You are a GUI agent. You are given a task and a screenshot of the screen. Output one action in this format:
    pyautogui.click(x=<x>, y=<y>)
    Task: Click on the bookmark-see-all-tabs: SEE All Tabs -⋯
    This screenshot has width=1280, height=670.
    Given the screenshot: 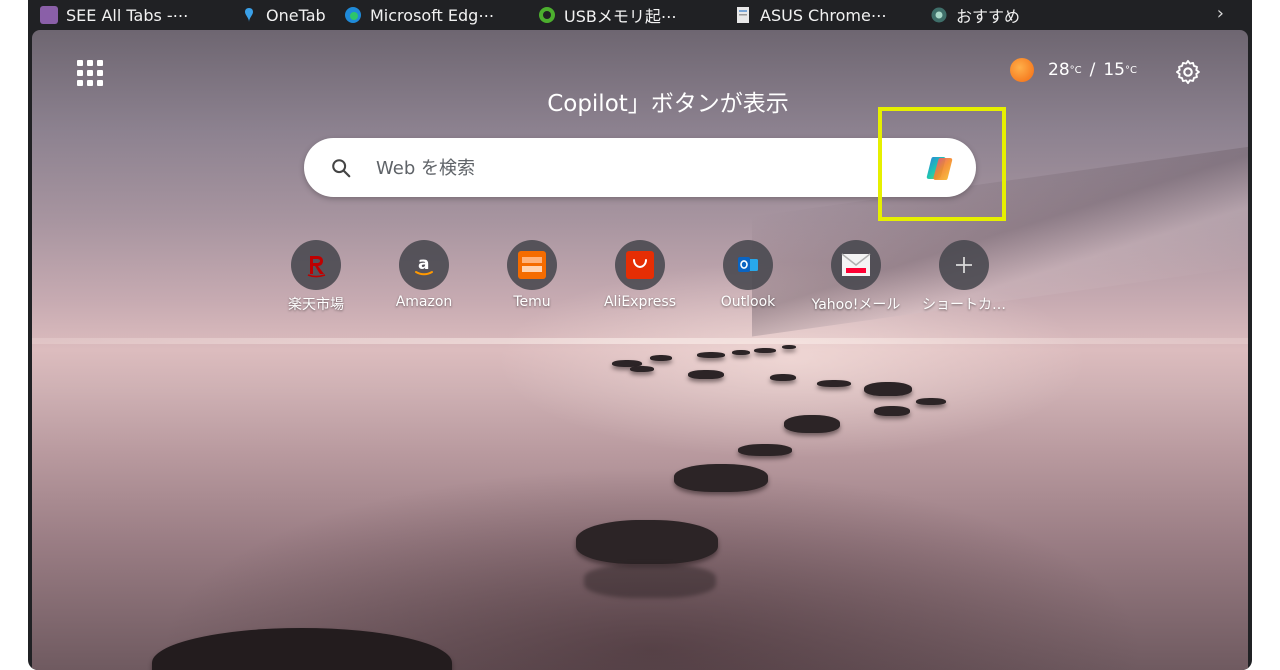 What is the action you would take?
    pyautogui.click(x=125, y=15)
    